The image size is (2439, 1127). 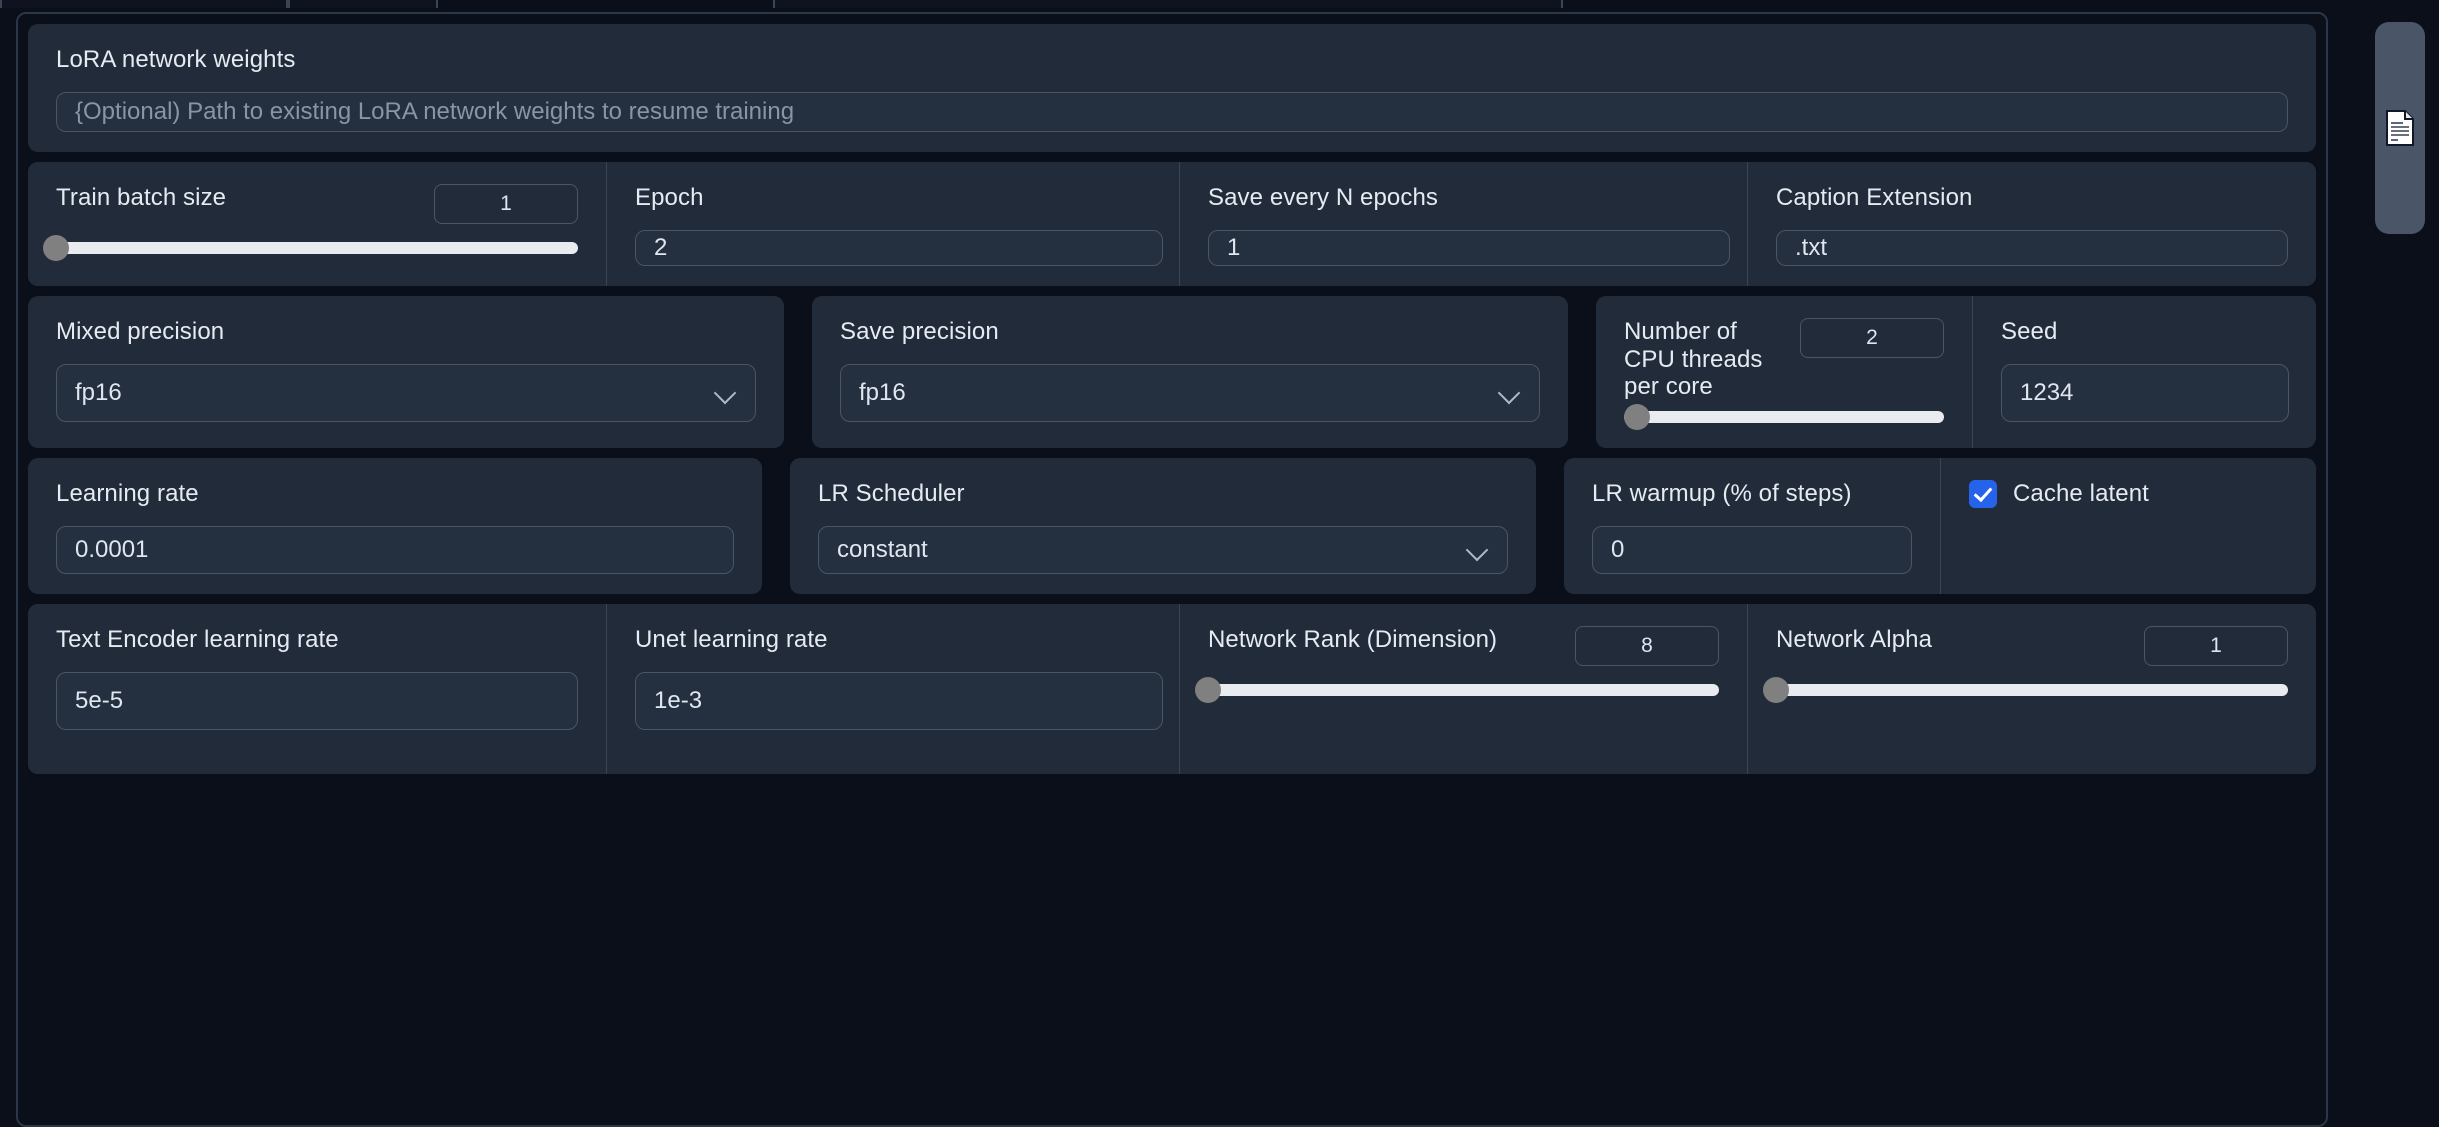 I want to click on cpu-threads-slider, so click(x=1783, y=416).